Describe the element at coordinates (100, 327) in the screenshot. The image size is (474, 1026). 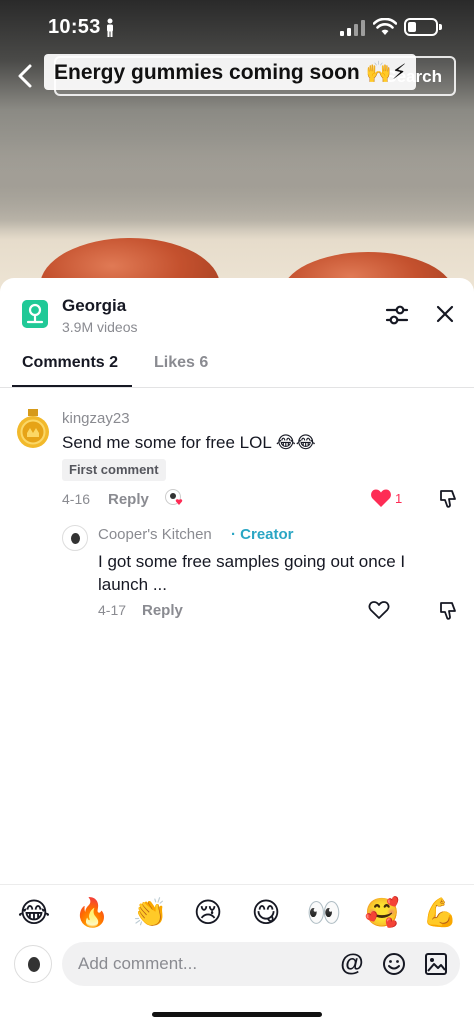
I see `topic-video-count: 3.9M videos` at that location.